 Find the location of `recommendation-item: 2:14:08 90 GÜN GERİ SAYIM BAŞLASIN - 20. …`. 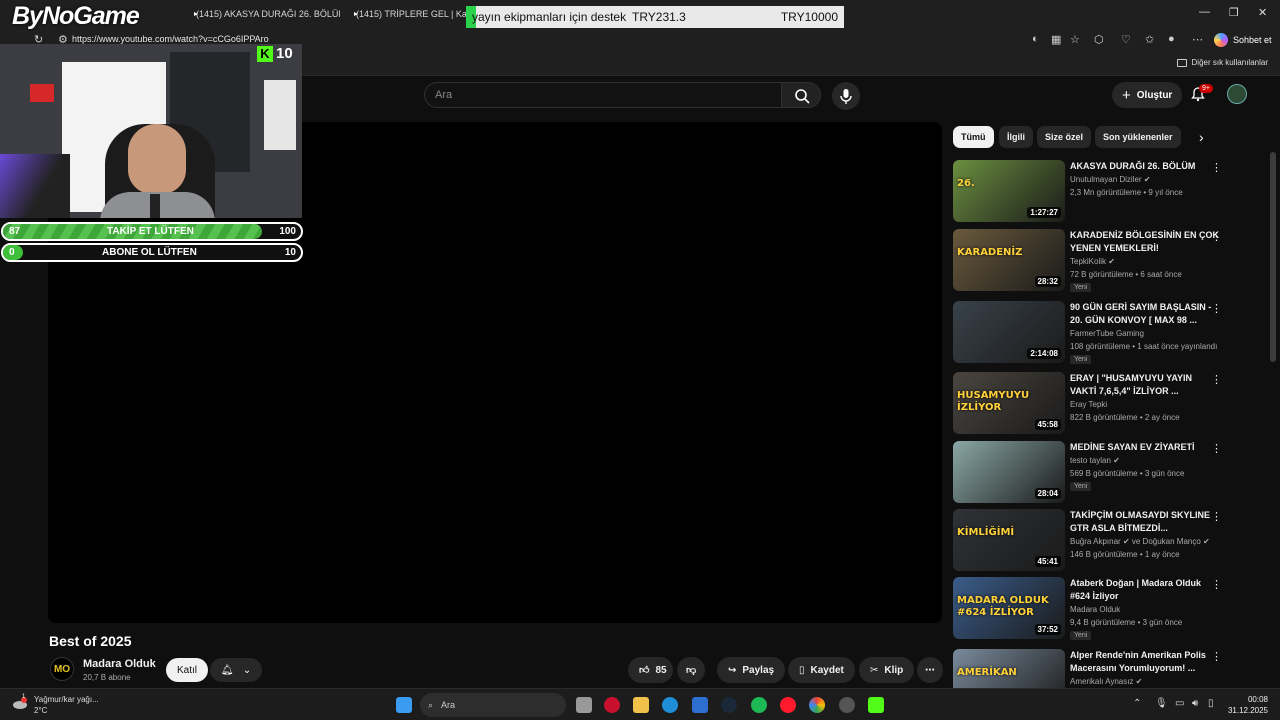

recommendation-item: 2:14:08 90 GÜN GERİ SAYIM BAŞLASIN - 20. … is located at coordinates (1110, 333).